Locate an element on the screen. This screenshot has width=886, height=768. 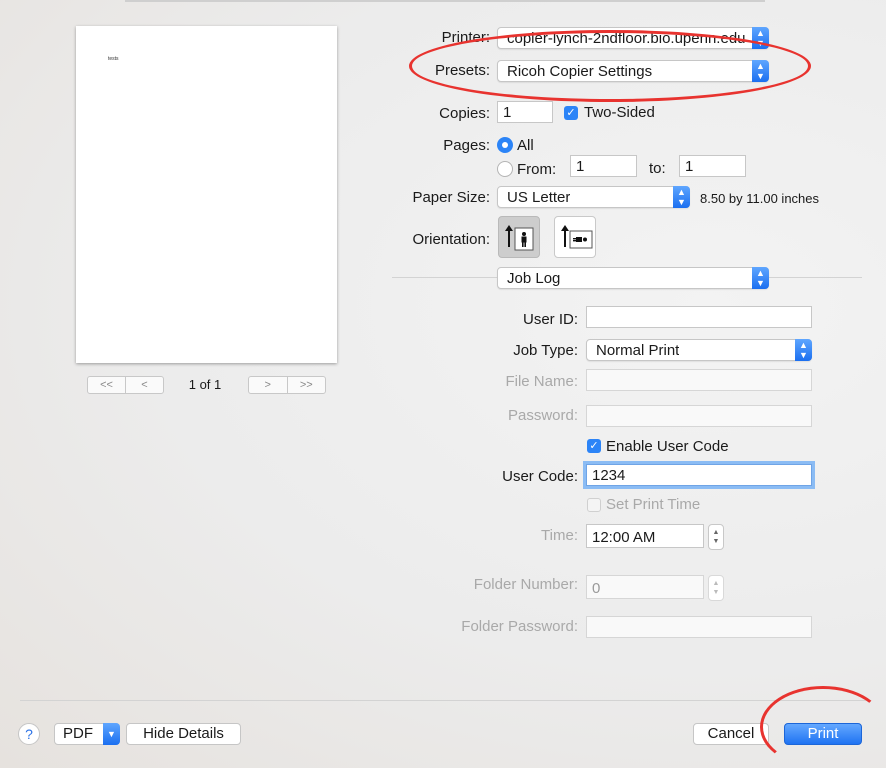
prev-page-button: < is located at coordinates (144, 385).